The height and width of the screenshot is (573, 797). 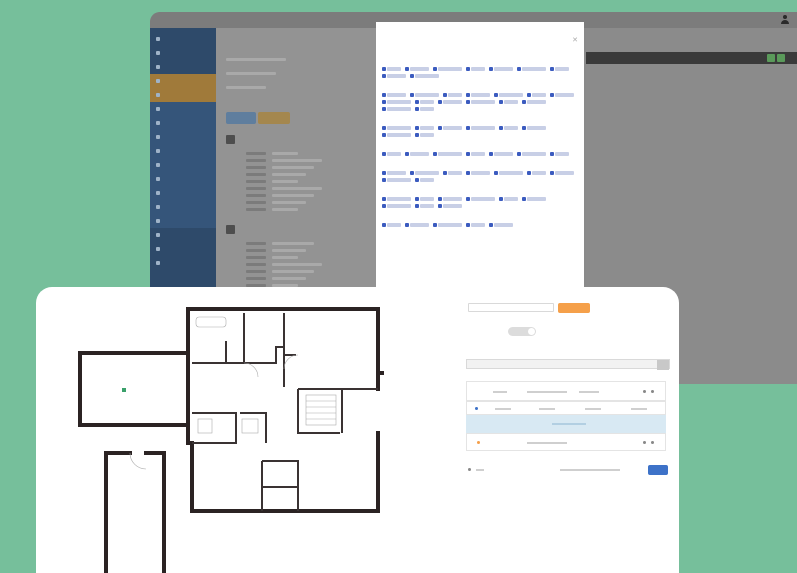 What do you see at coordinates (574, 308) in the screenshot?
I see `submit-button` at bounding box center [574, 308].